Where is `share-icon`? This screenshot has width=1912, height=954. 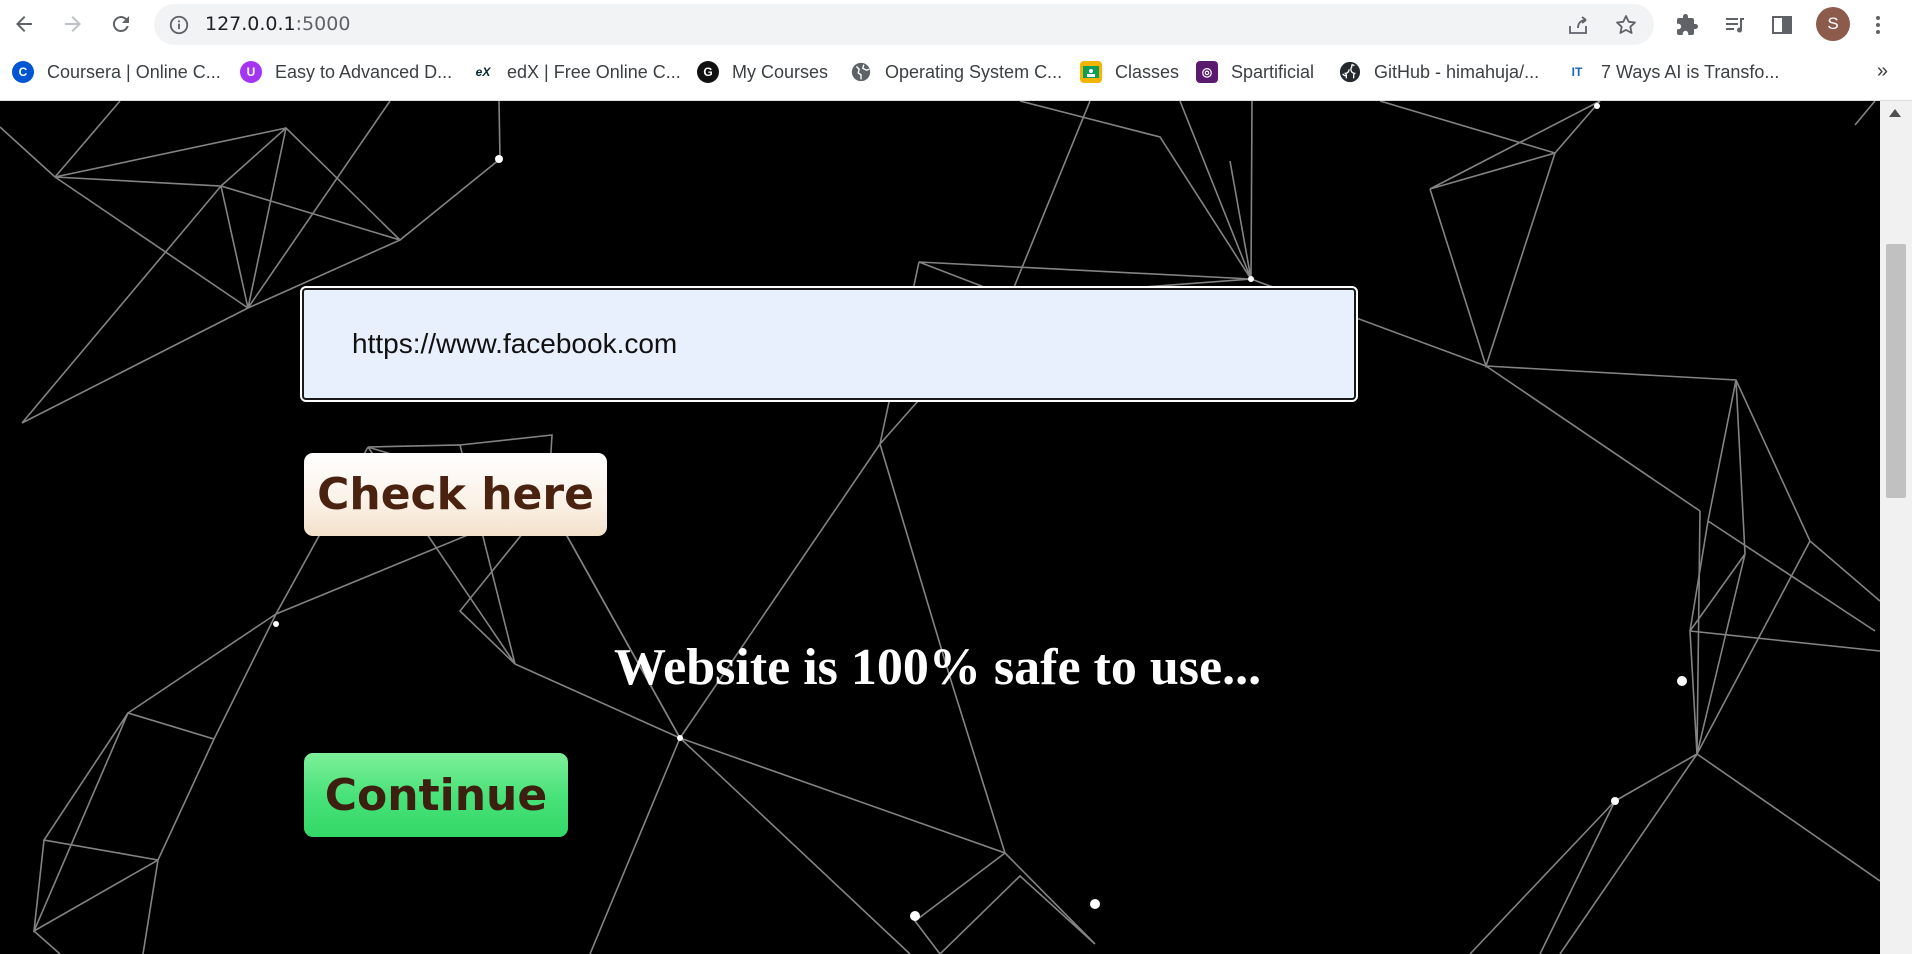
share-icon is located at coordinates (1578, 25).